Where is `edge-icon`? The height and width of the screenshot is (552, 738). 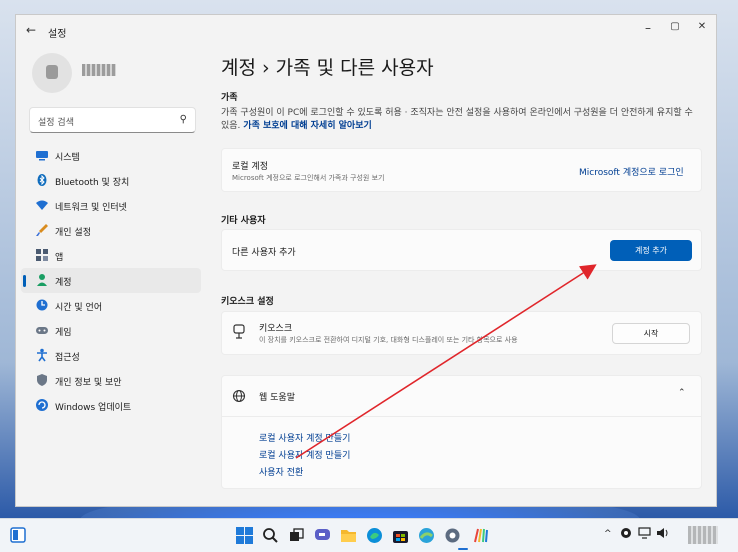
edge-icon is located at coordinates (374, 535).